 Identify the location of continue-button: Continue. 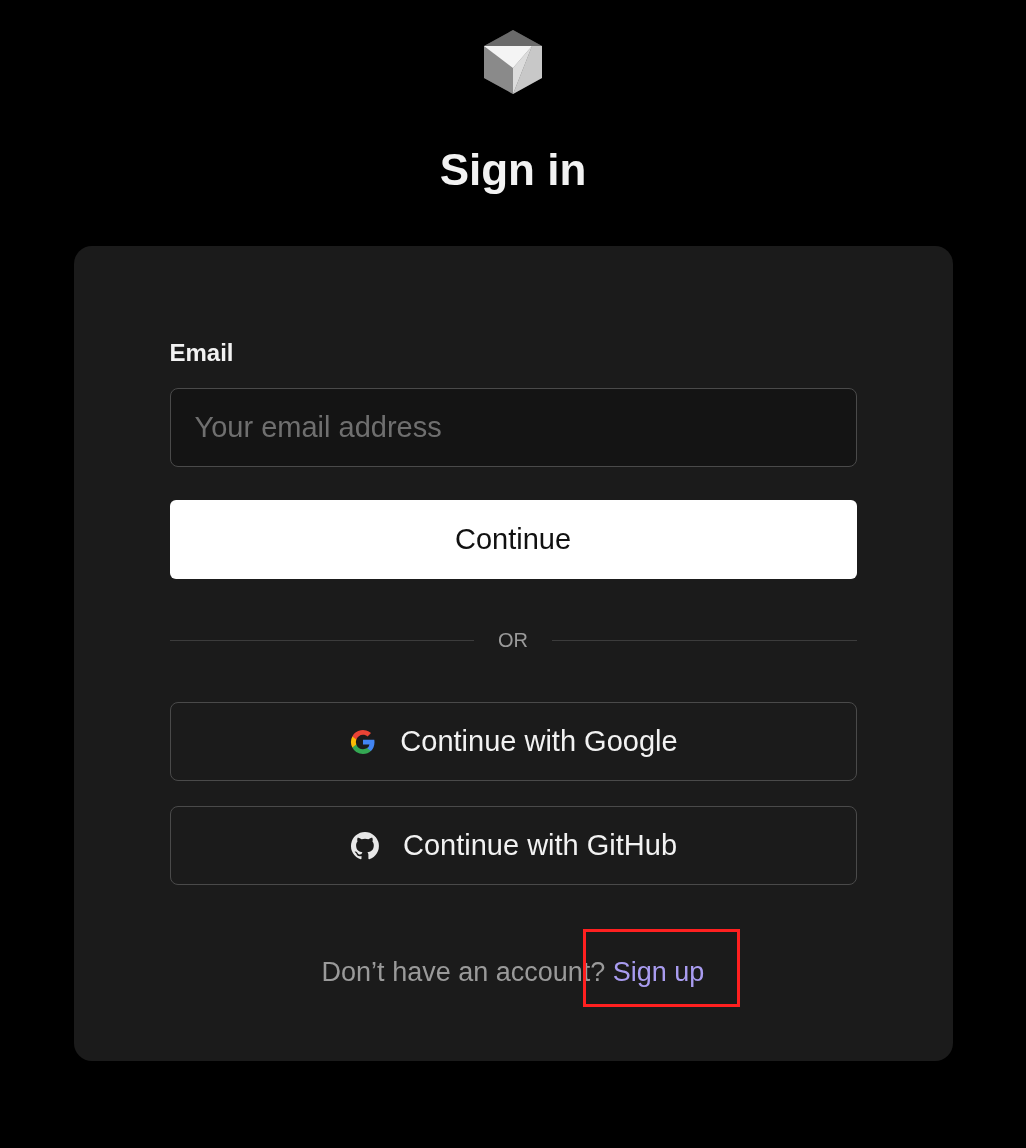
(513, 539).